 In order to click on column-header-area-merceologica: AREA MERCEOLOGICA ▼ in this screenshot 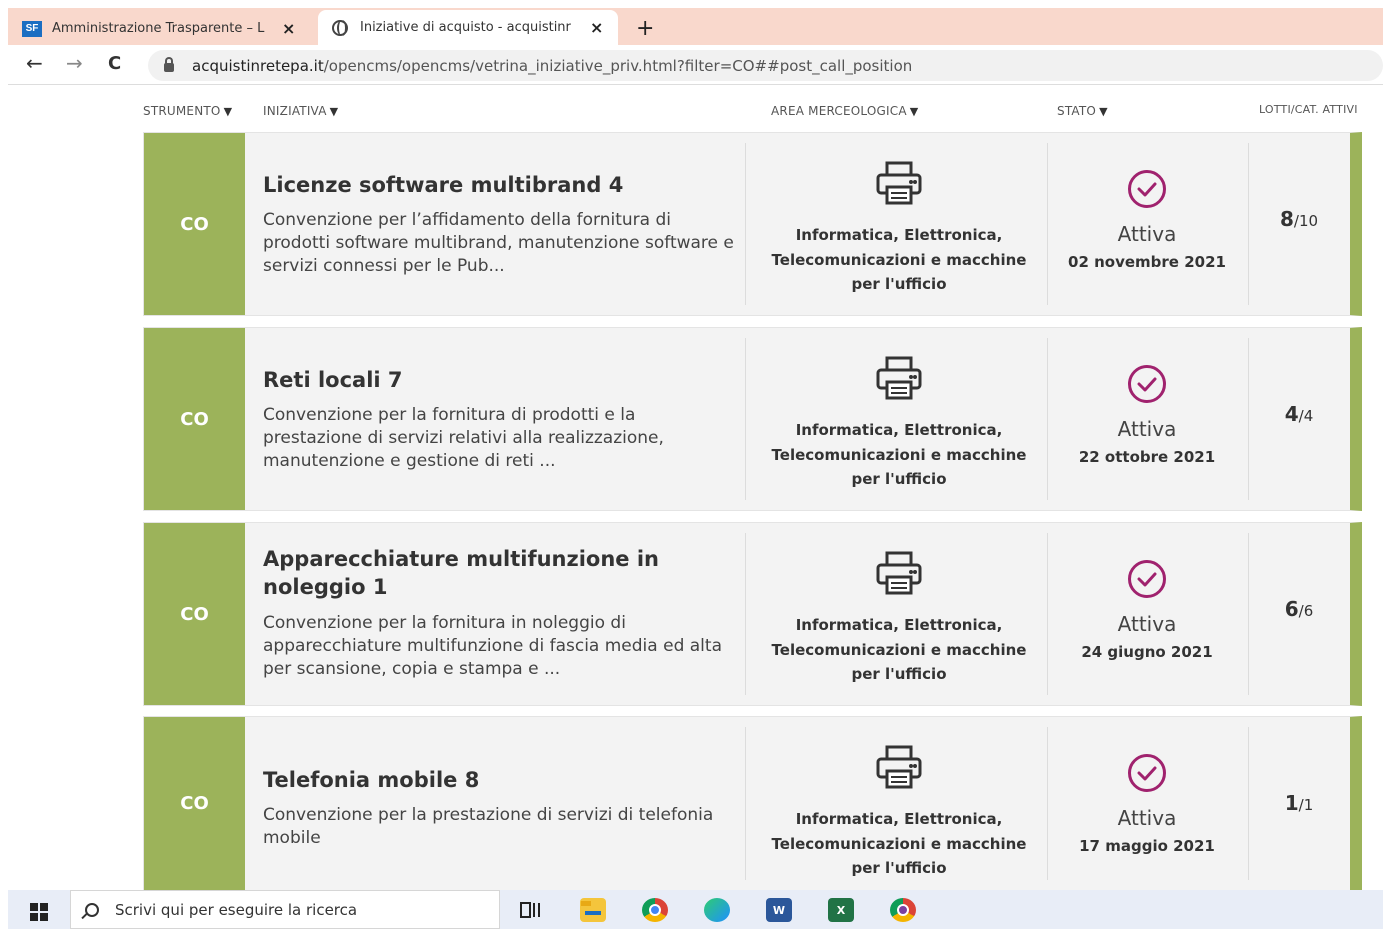, I will do `click(844, 111)`.